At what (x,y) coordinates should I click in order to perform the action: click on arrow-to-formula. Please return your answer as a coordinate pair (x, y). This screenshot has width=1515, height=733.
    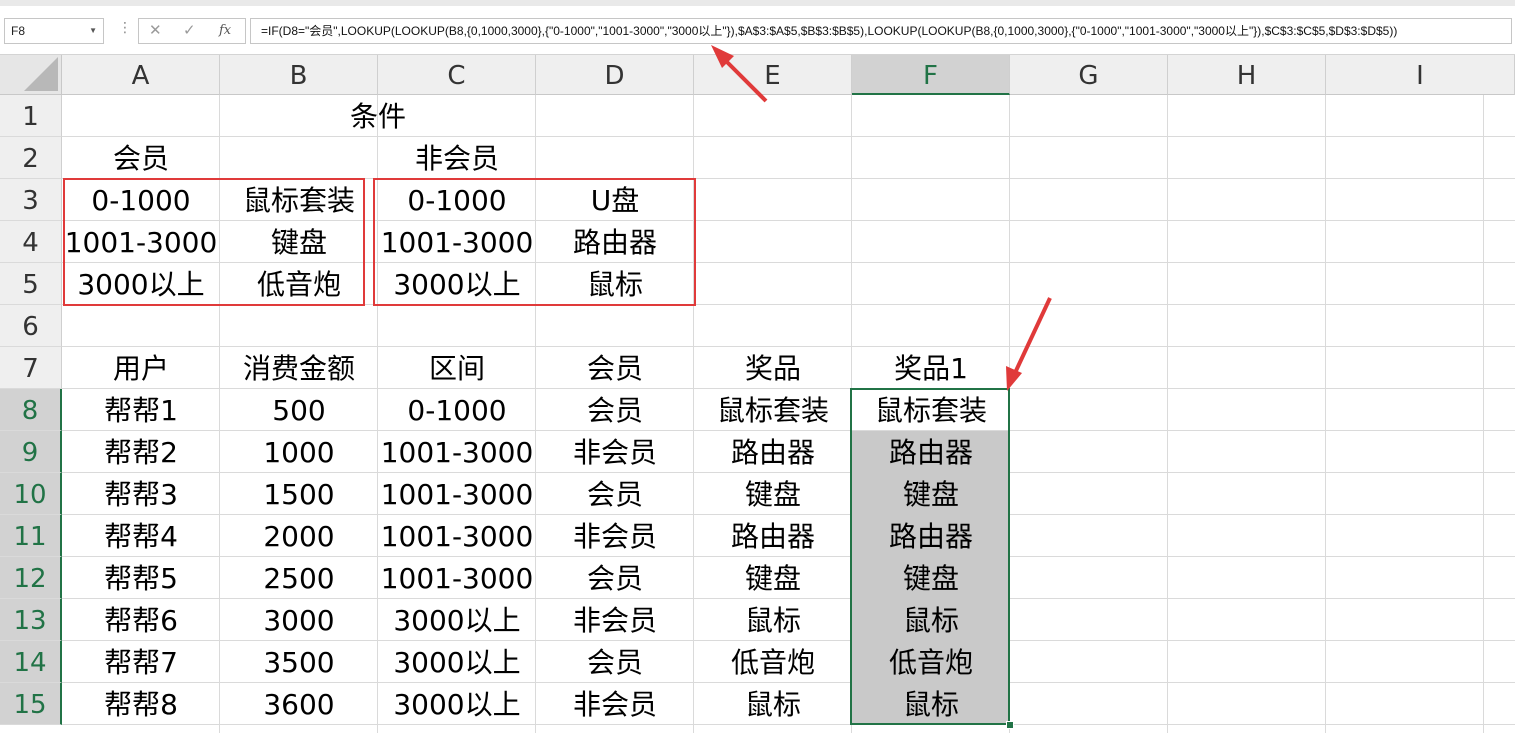
    Looking at the image, I should click on (739, 74).